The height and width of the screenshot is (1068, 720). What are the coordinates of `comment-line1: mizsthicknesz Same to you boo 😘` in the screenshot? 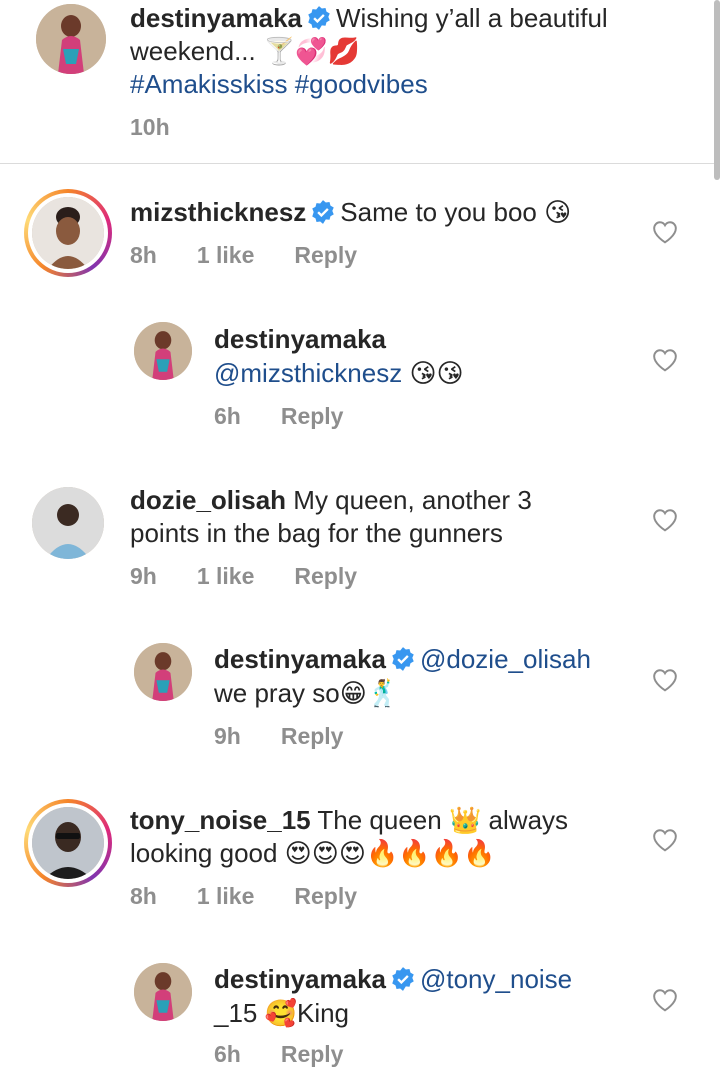 It's located at (350, 212).